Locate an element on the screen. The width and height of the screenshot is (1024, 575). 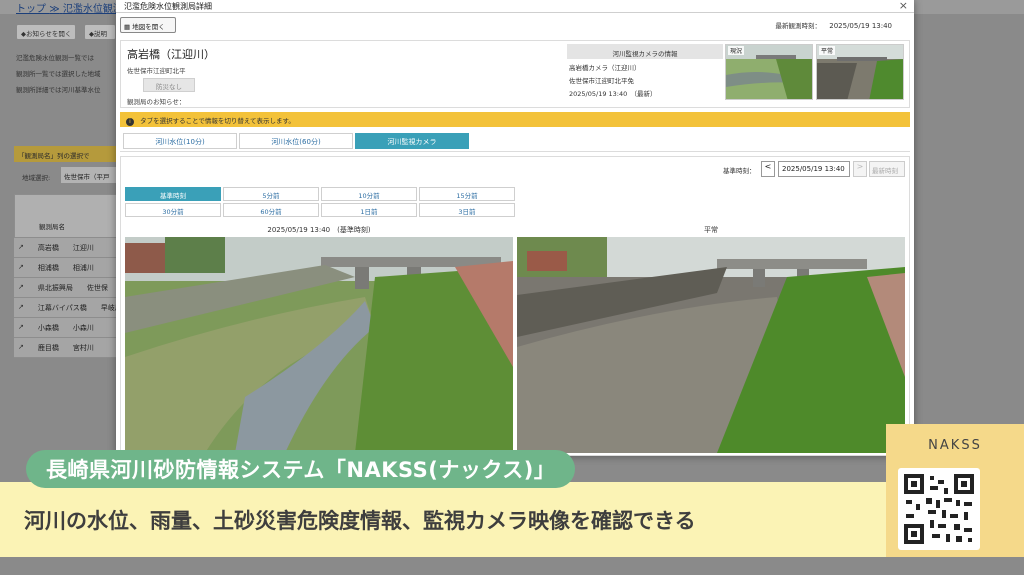
qr-code-graphic is located at coordinates (939, 509).